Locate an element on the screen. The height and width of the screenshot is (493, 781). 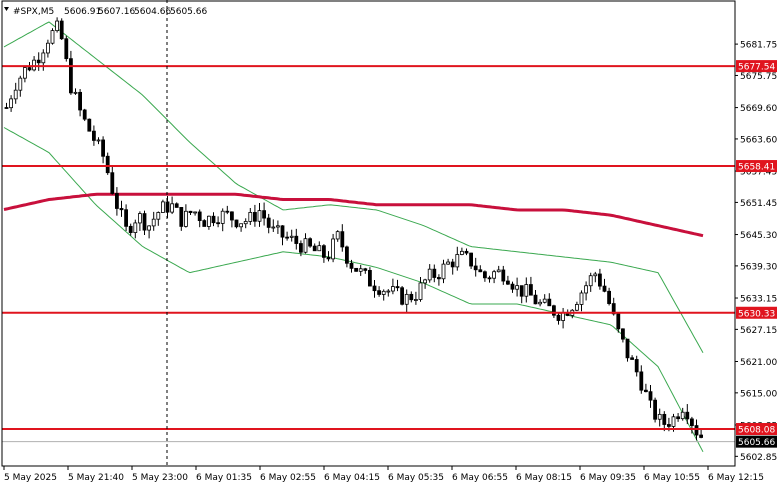
y-tick-label: 5663.60 is located at coordinates (758, 140).